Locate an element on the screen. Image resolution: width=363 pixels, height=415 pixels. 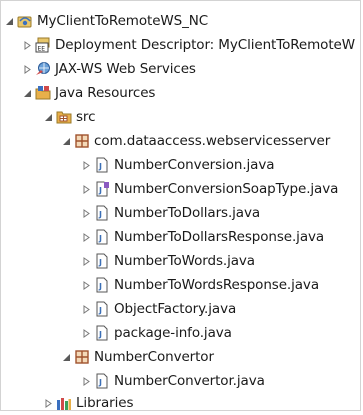
tree-node-java-file: J package-info.java is located at coordinates (156, 333).